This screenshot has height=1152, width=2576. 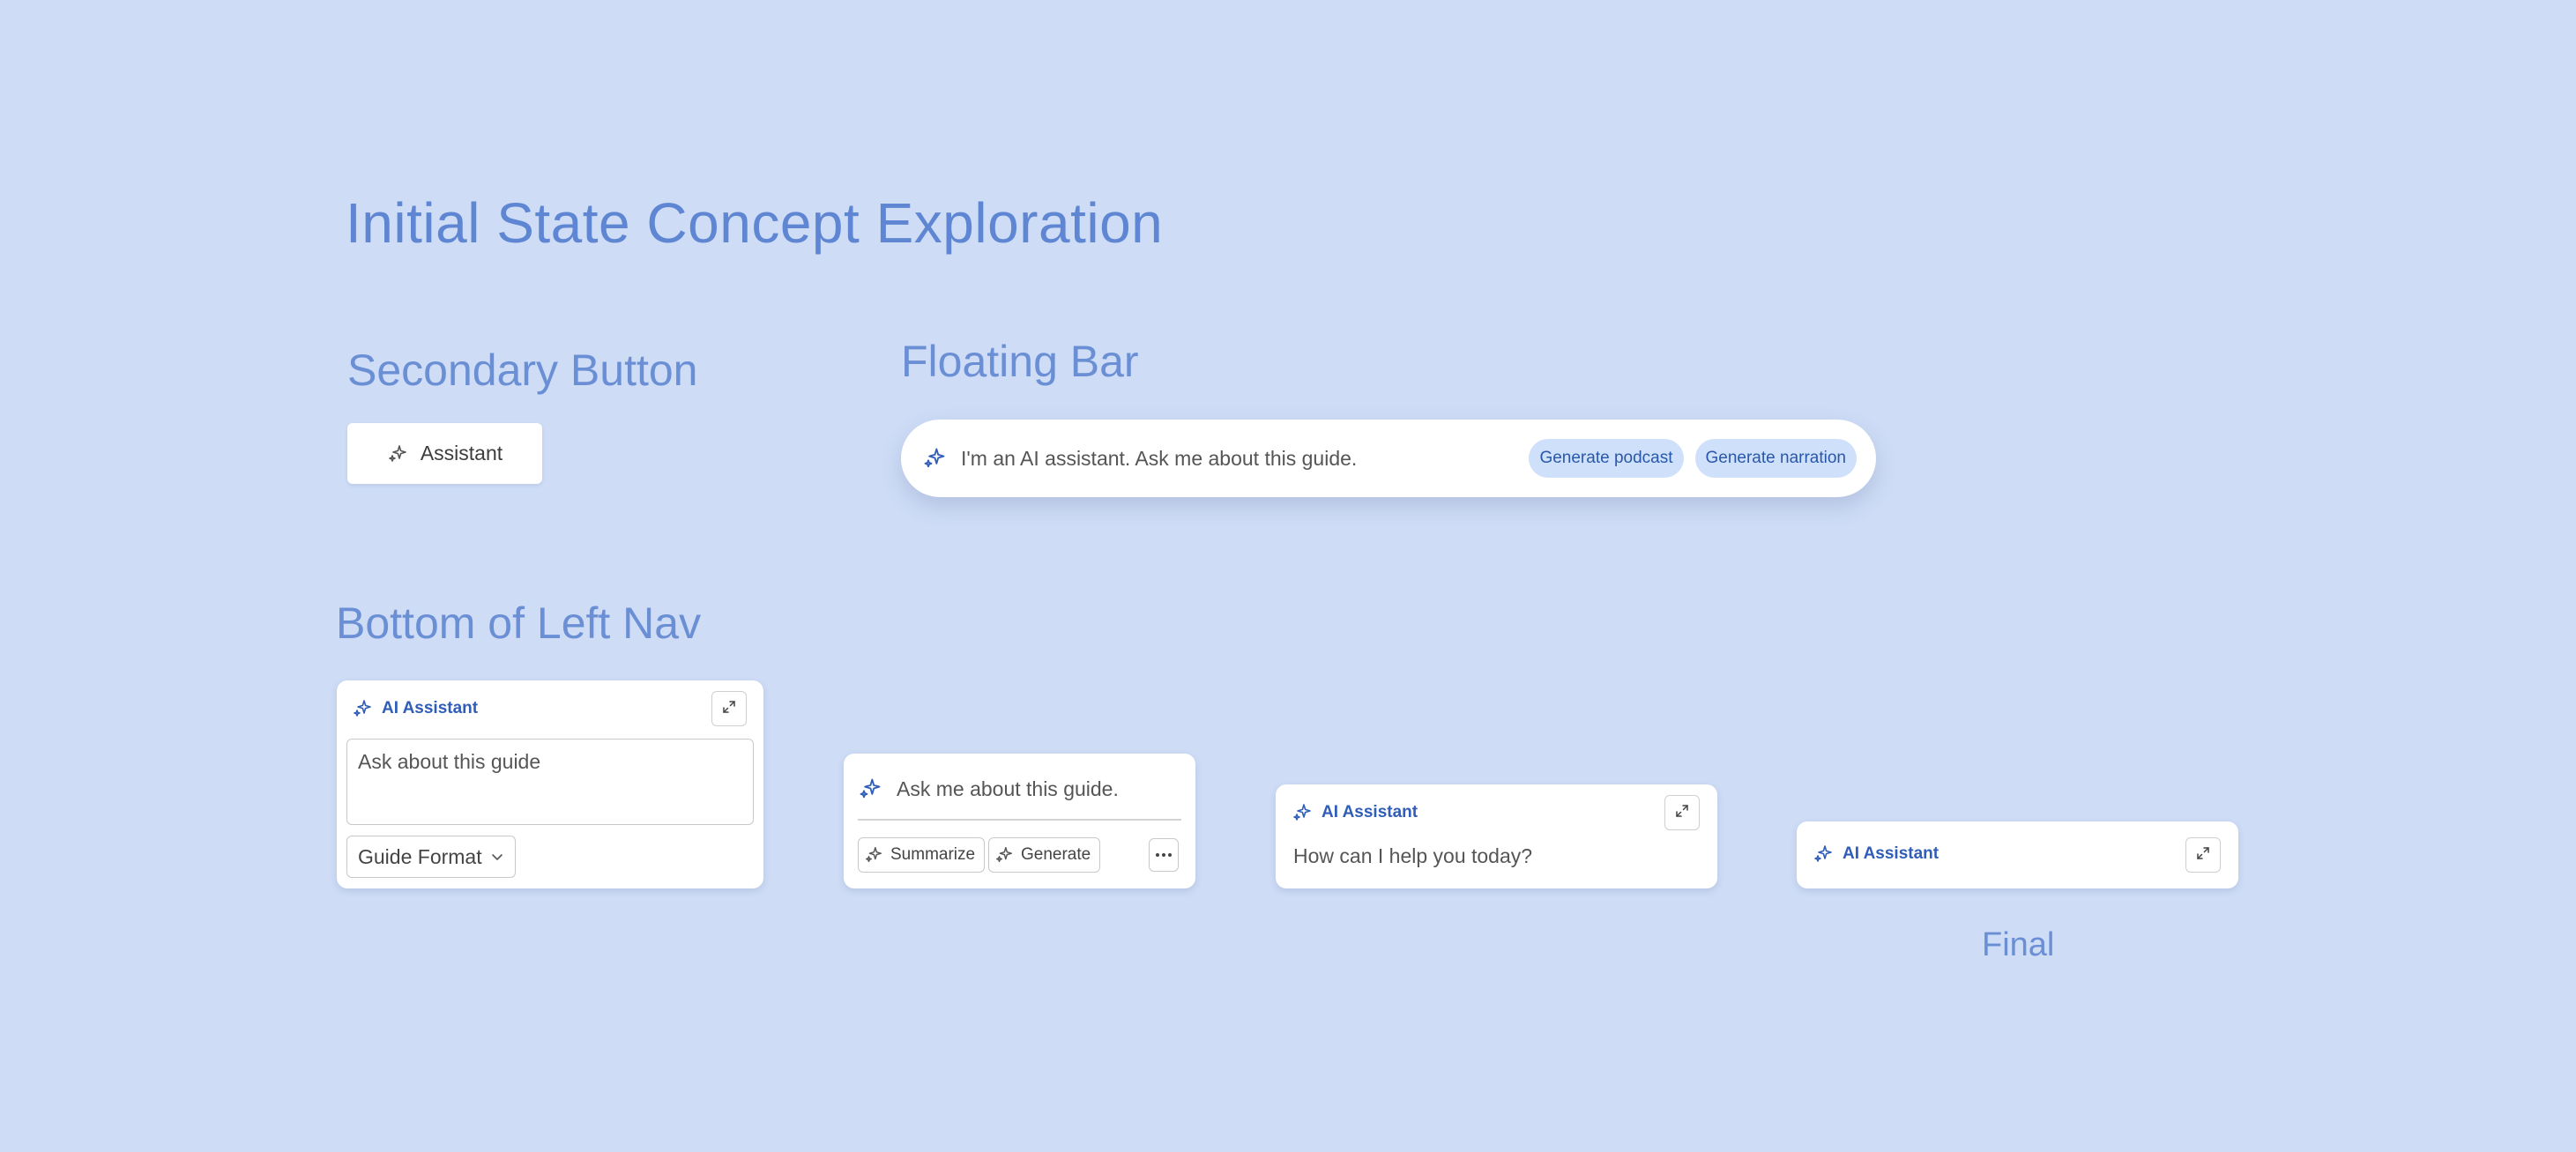 What do you see at coordinates (2017, 854) in the screenshot?
I see `assistant-card-final: AI Assistant` at bounding box center [2017, 854].